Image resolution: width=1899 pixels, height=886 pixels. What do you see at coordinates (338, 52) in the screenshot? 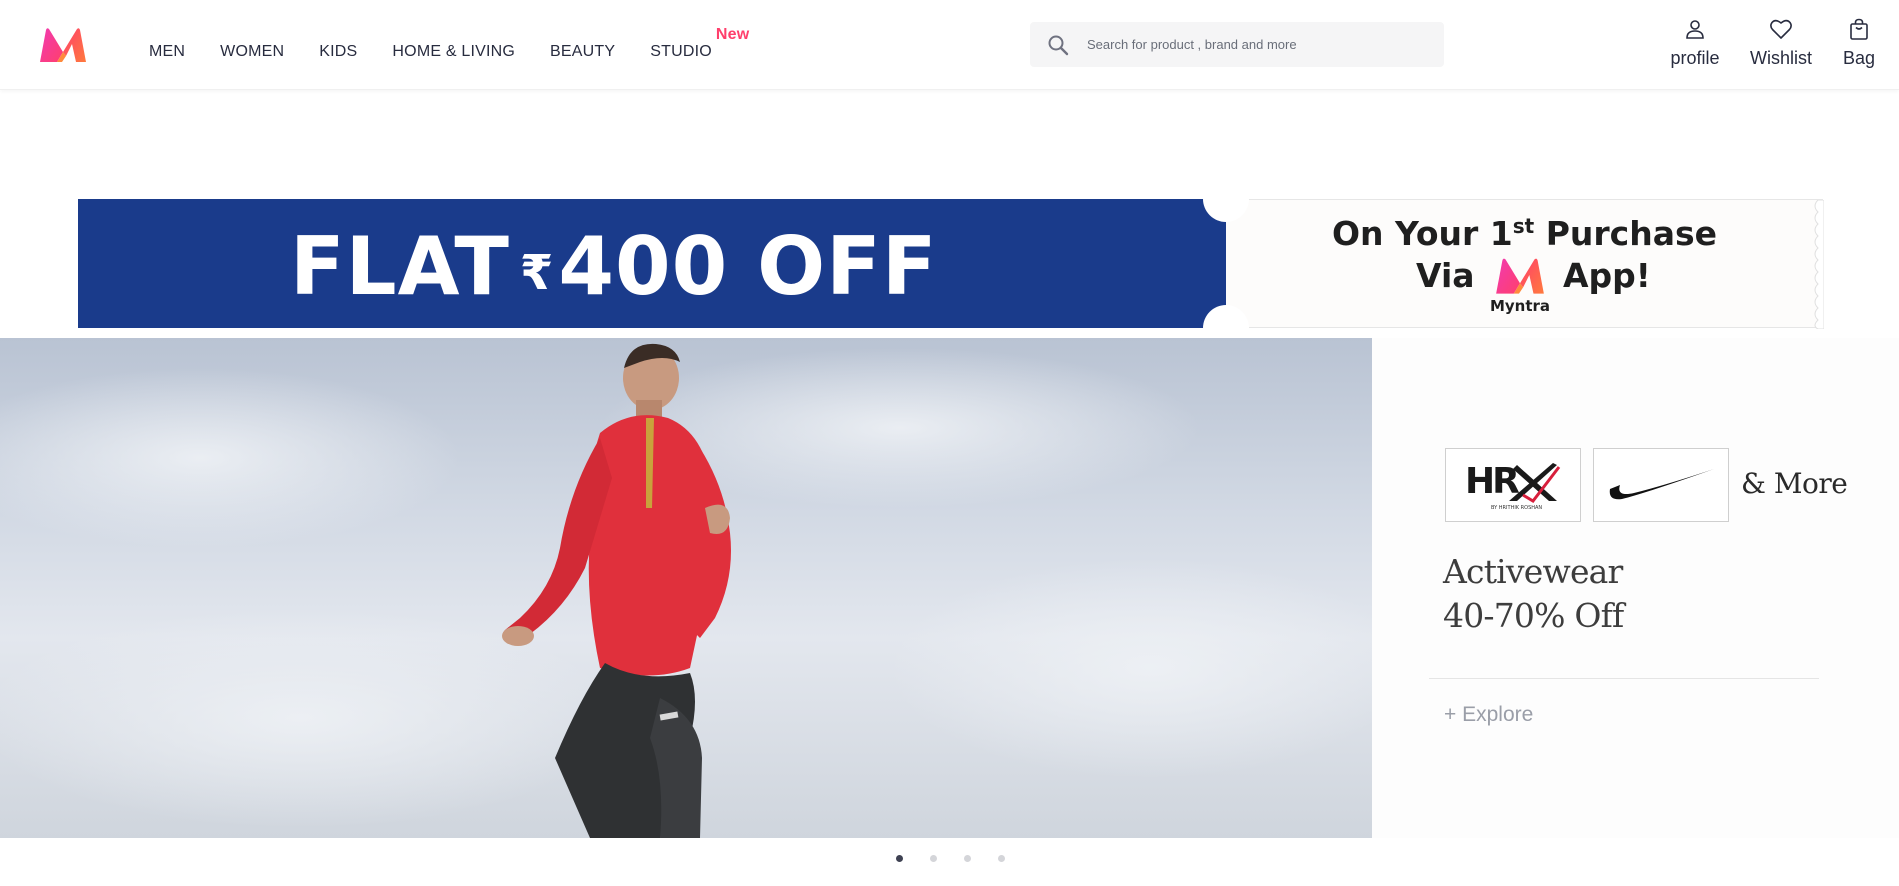
I see `nav-item-kids: KIDS` at bounding box center [338, 52].